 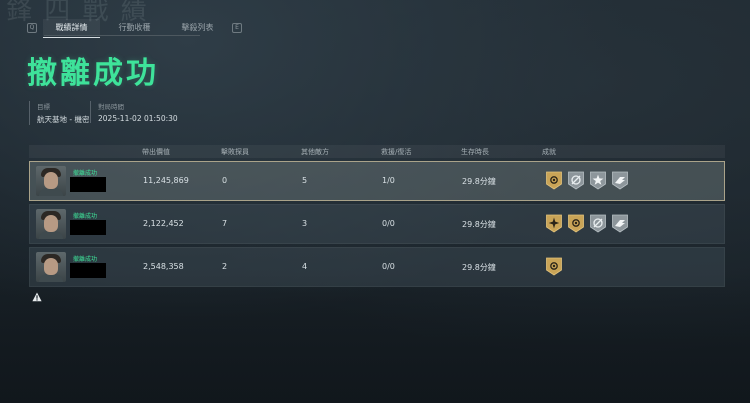 I want to click on col-survival: 生存時長, so click(x=475, y=152).